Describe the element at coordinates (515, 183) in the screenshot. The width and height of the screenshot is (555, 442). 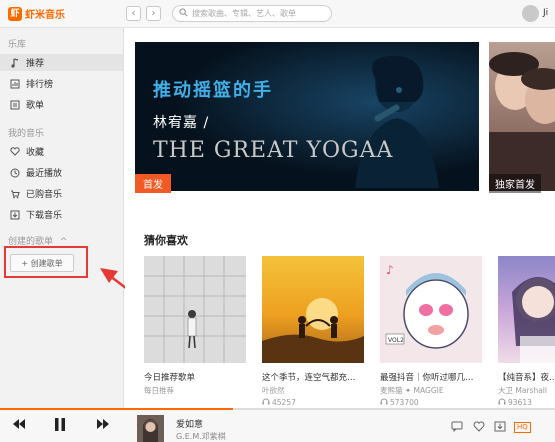
I see `exclusive-badge: 独家首发` at that location.